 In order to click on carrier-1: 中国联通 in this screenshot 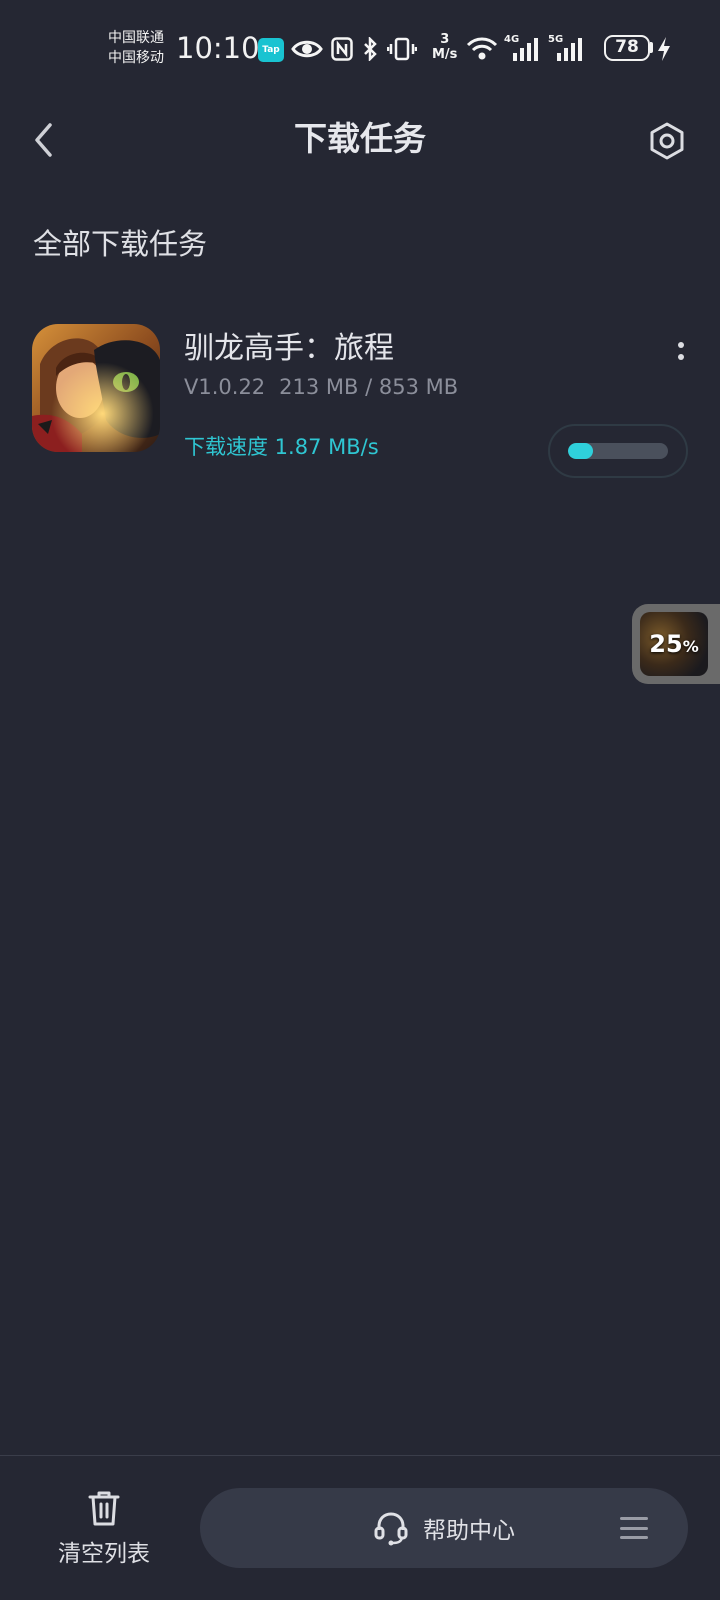, I will do `click(136, 38)`.